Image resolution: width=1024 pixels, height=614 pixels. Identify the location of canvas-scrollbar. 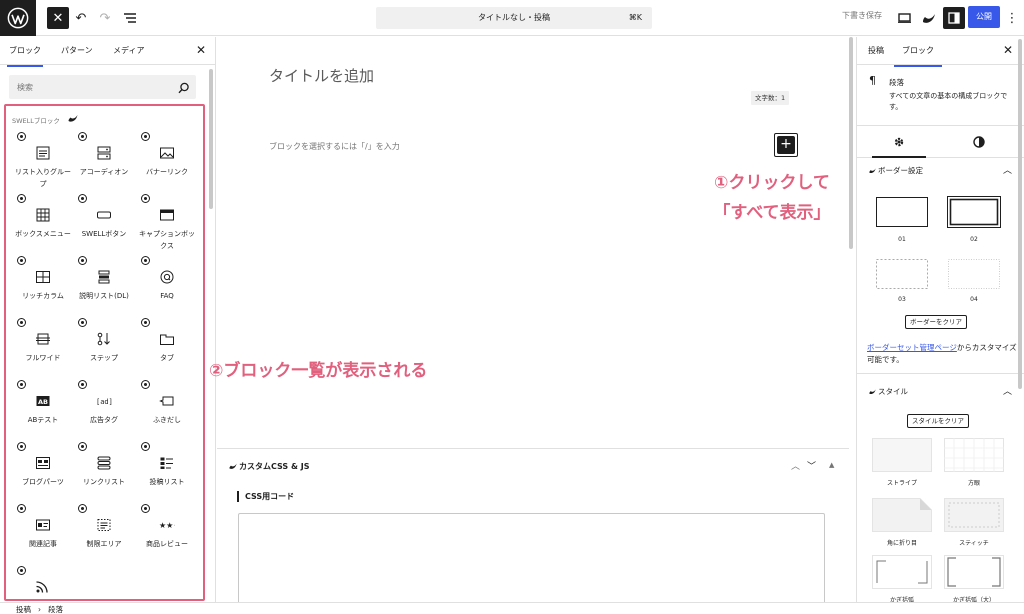
(851, 143).